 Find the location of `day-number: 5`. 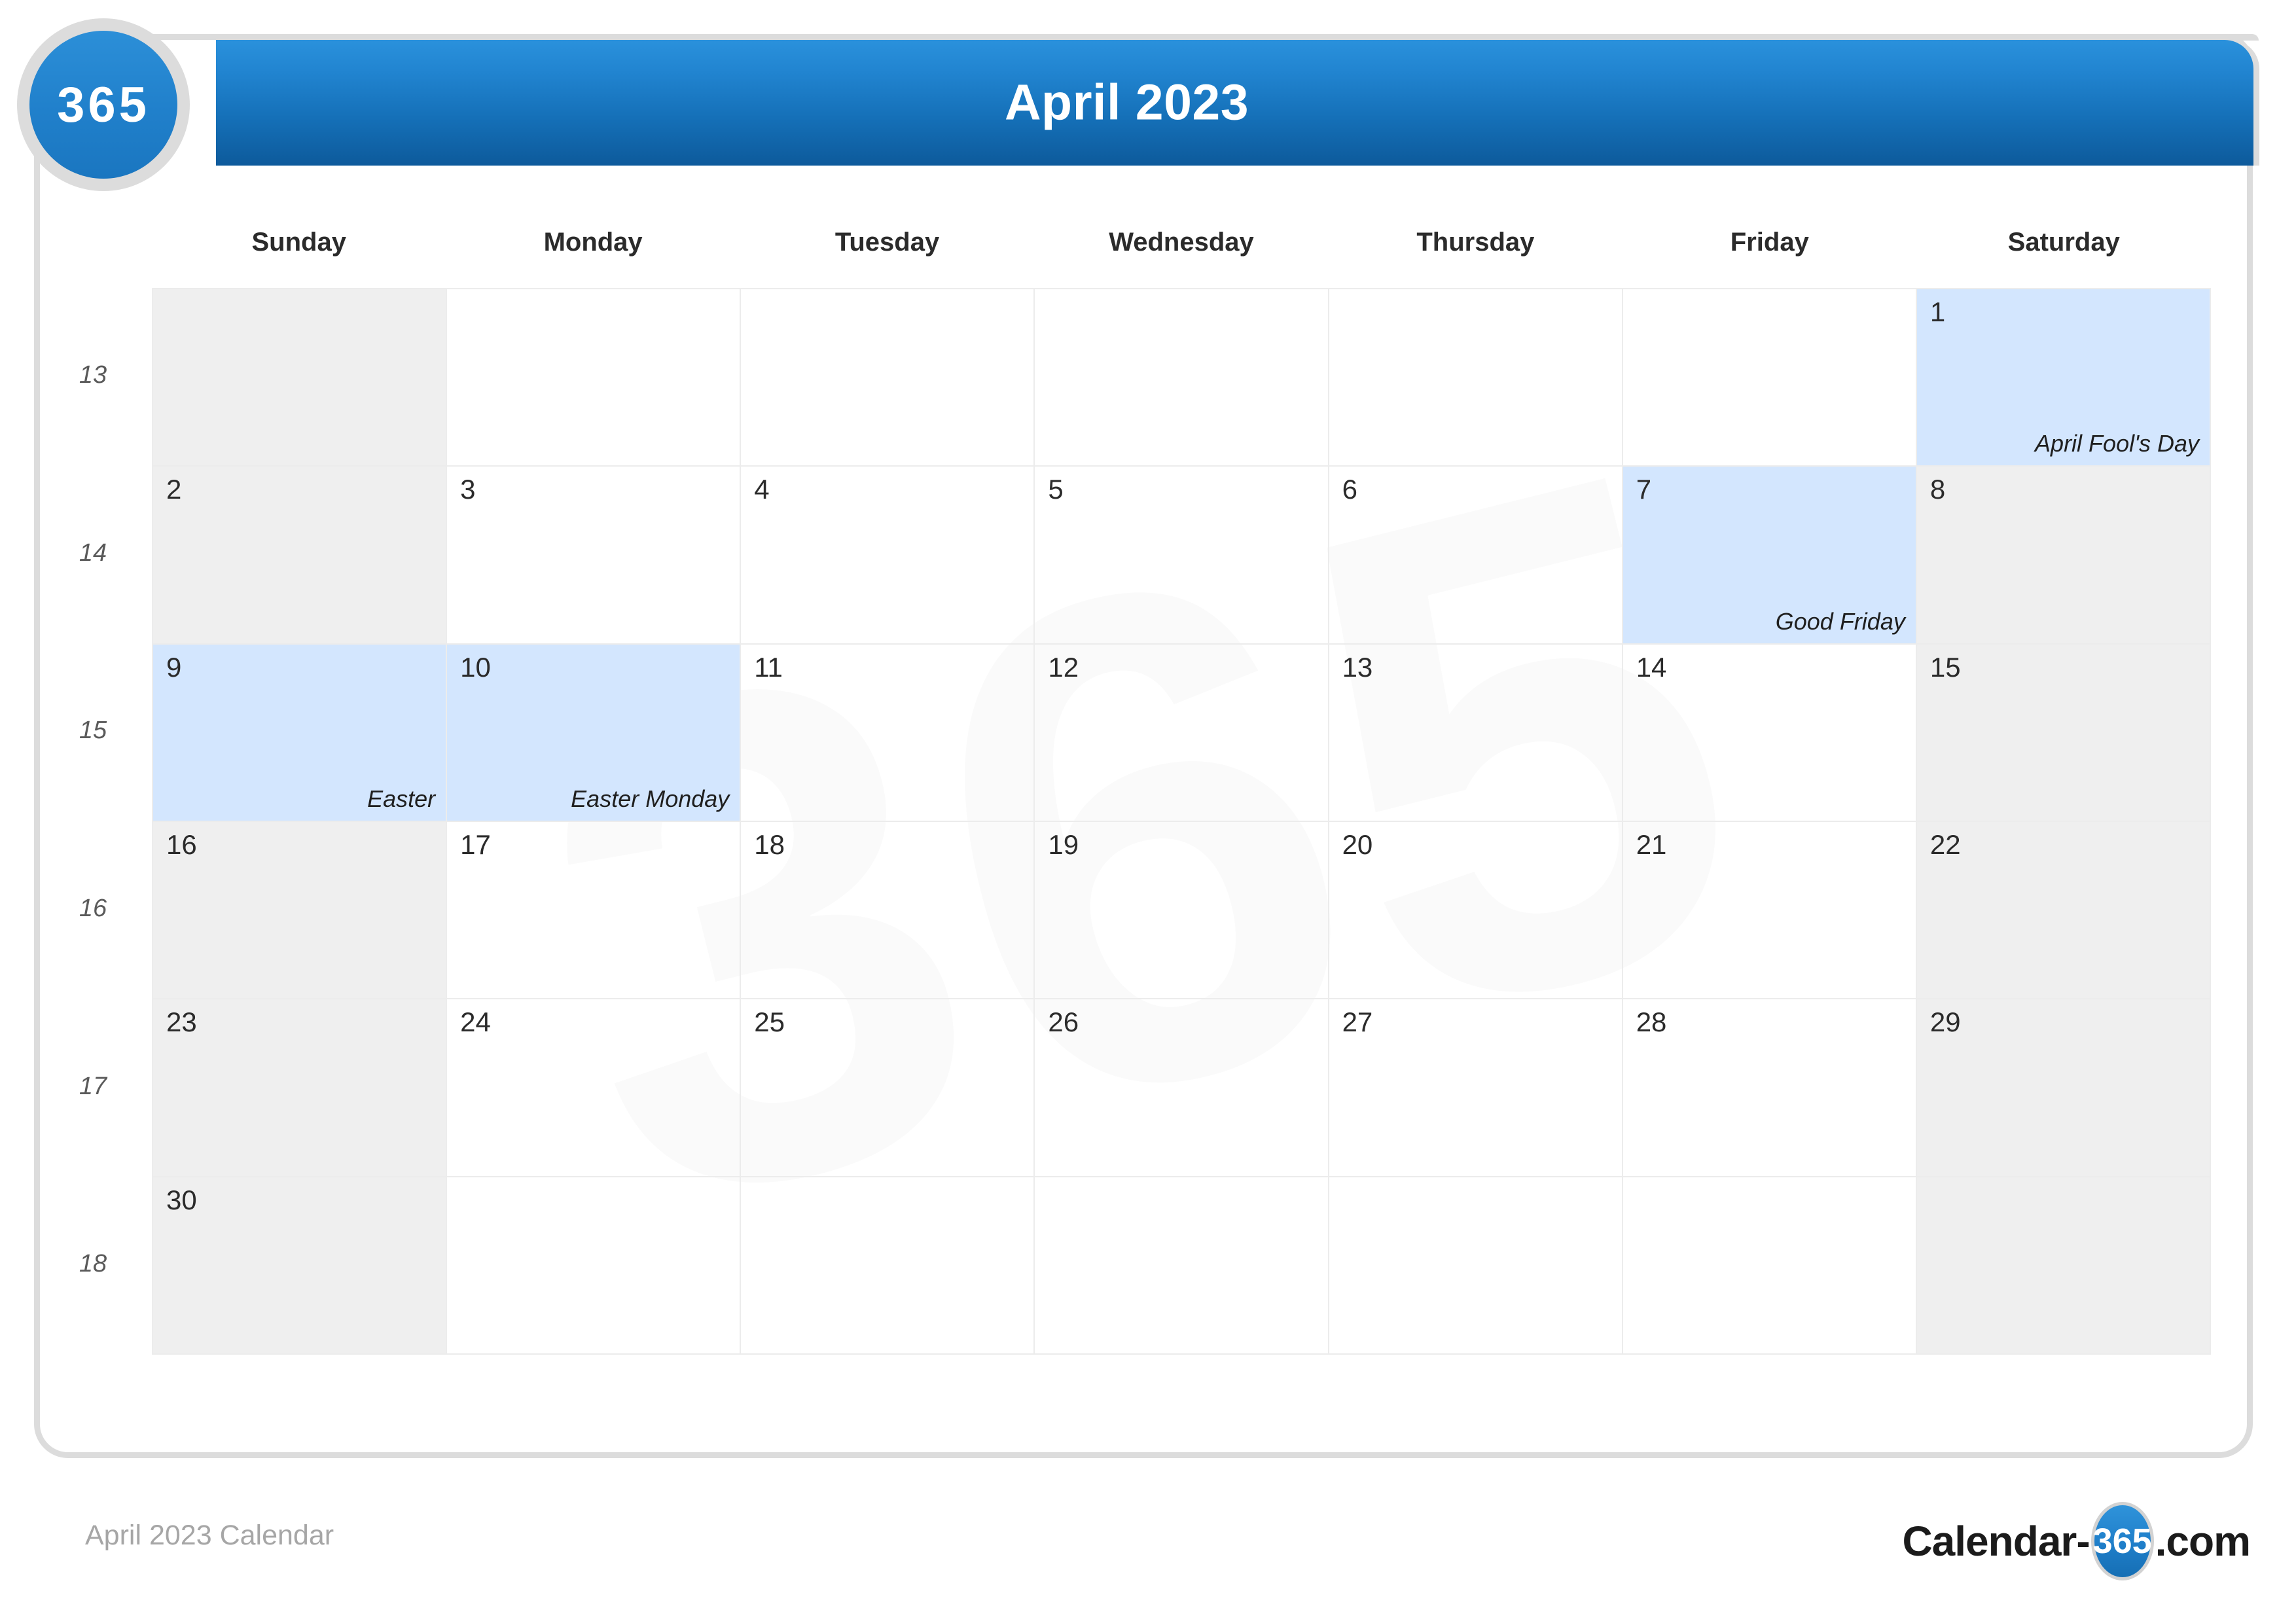

day-number: 5 is located at coordinates (1056, 490).